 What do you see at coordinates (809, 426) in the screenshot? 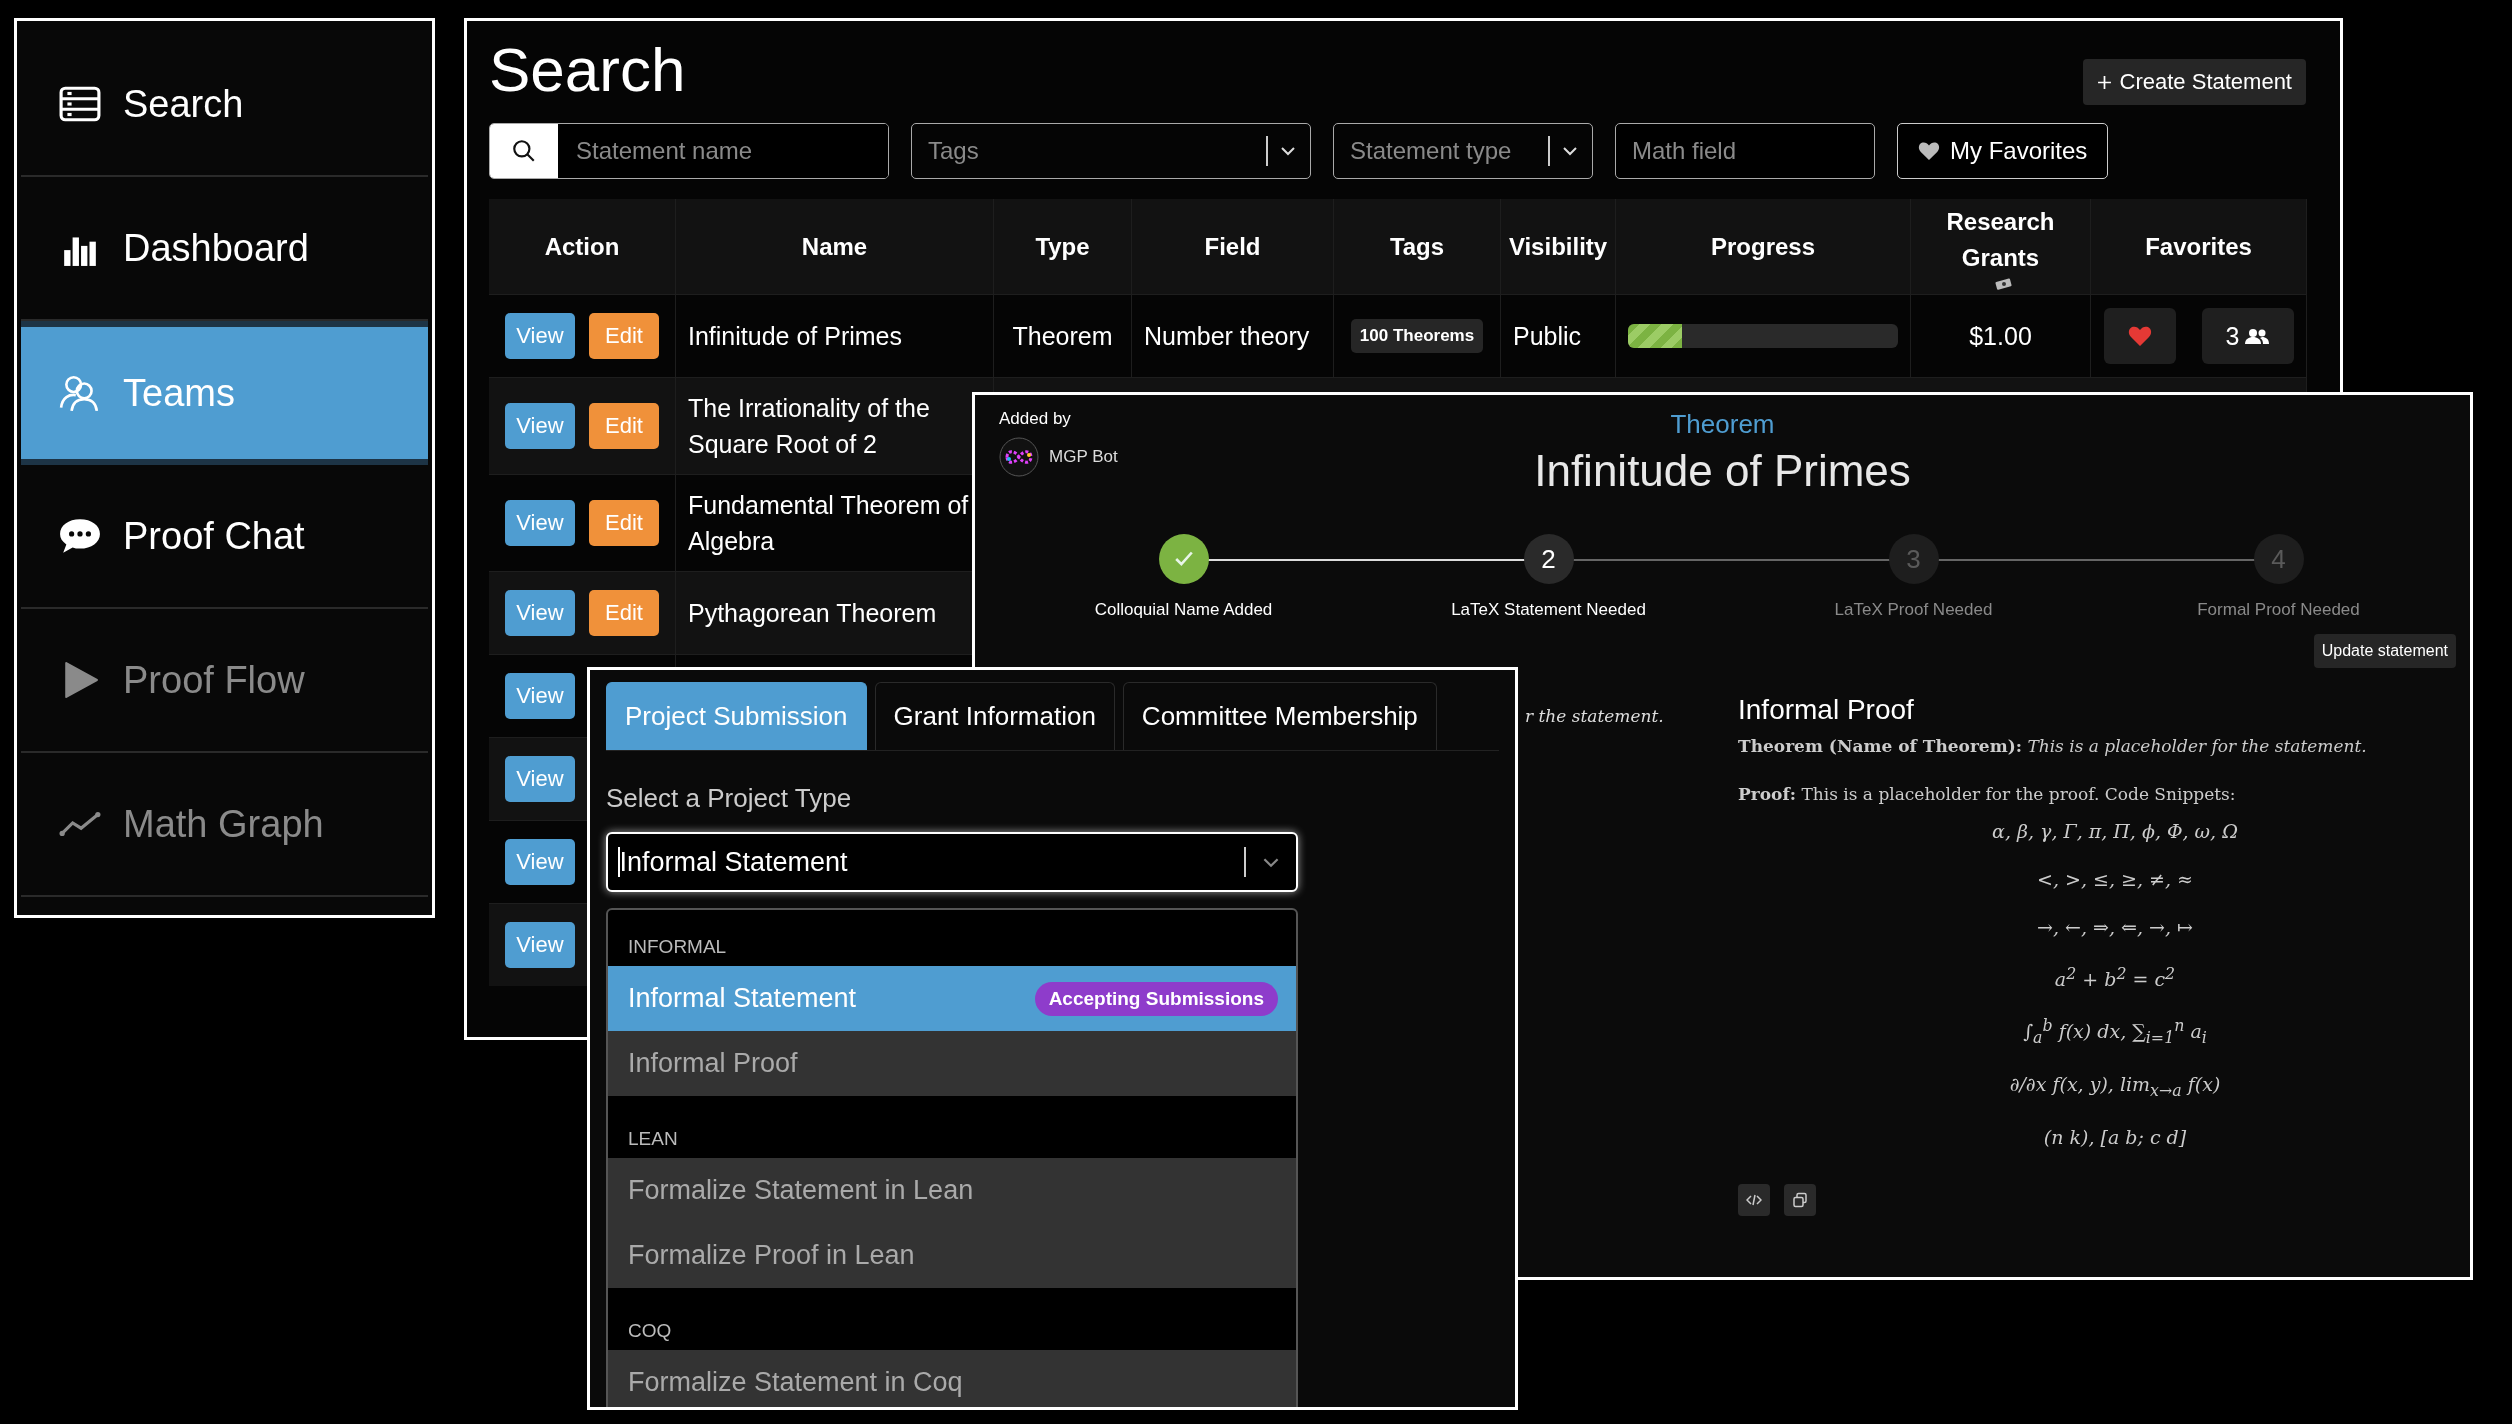
I see `table-cell-text: The Irrationality of the Square Root of 2` at bounding box center [809, 426].